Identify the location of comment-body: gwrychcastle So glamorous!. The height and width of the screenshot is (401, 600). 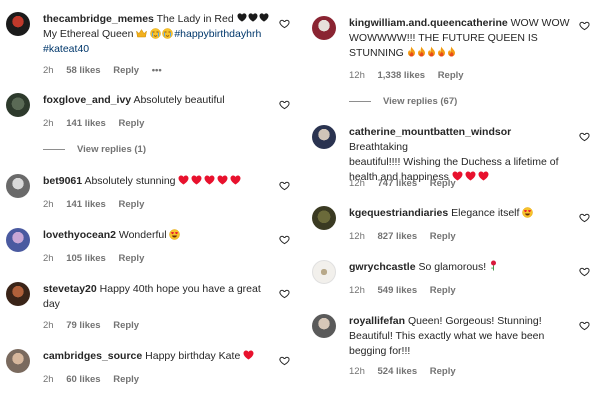
(460, 267).